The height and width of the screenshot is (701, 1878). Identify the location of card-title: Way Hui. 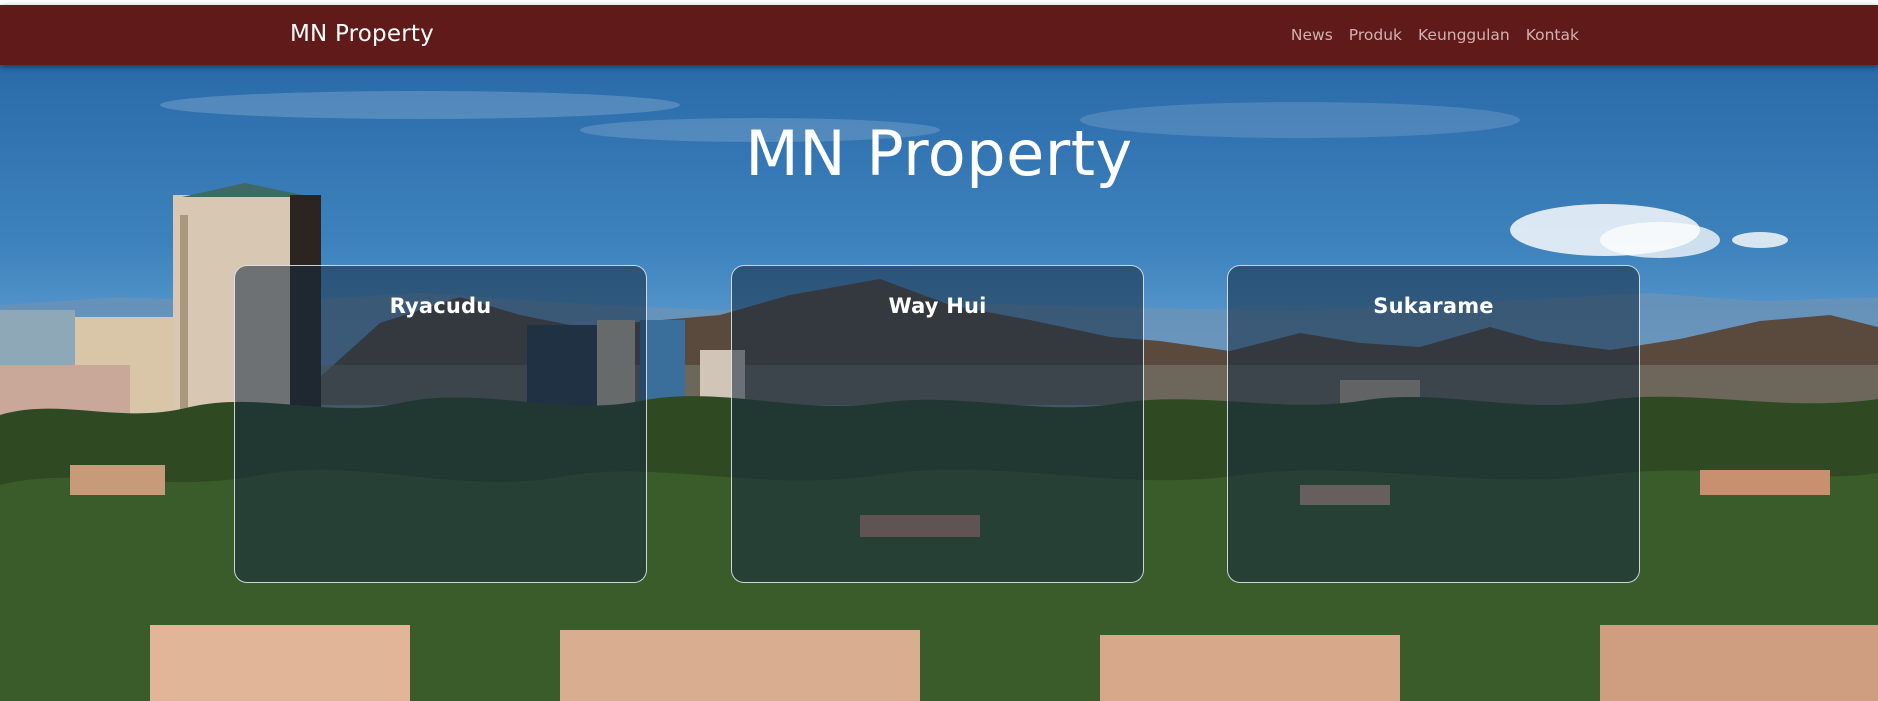
(937, 306).